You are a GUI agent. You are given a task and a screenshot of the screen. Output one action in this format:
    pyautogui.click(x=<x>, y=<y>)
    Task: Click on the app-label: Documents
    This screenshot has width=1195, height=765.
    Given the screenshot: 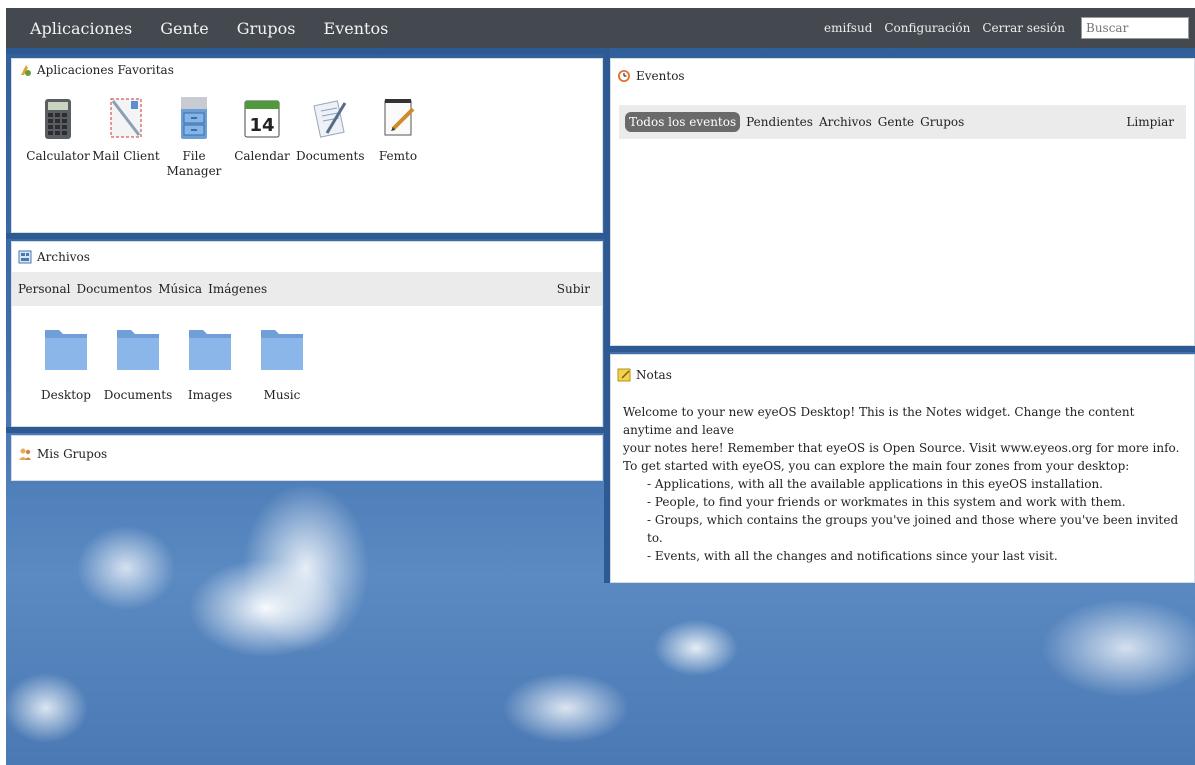 What is the action you would take?
    pyautogui.click(x=330, y=156)
    